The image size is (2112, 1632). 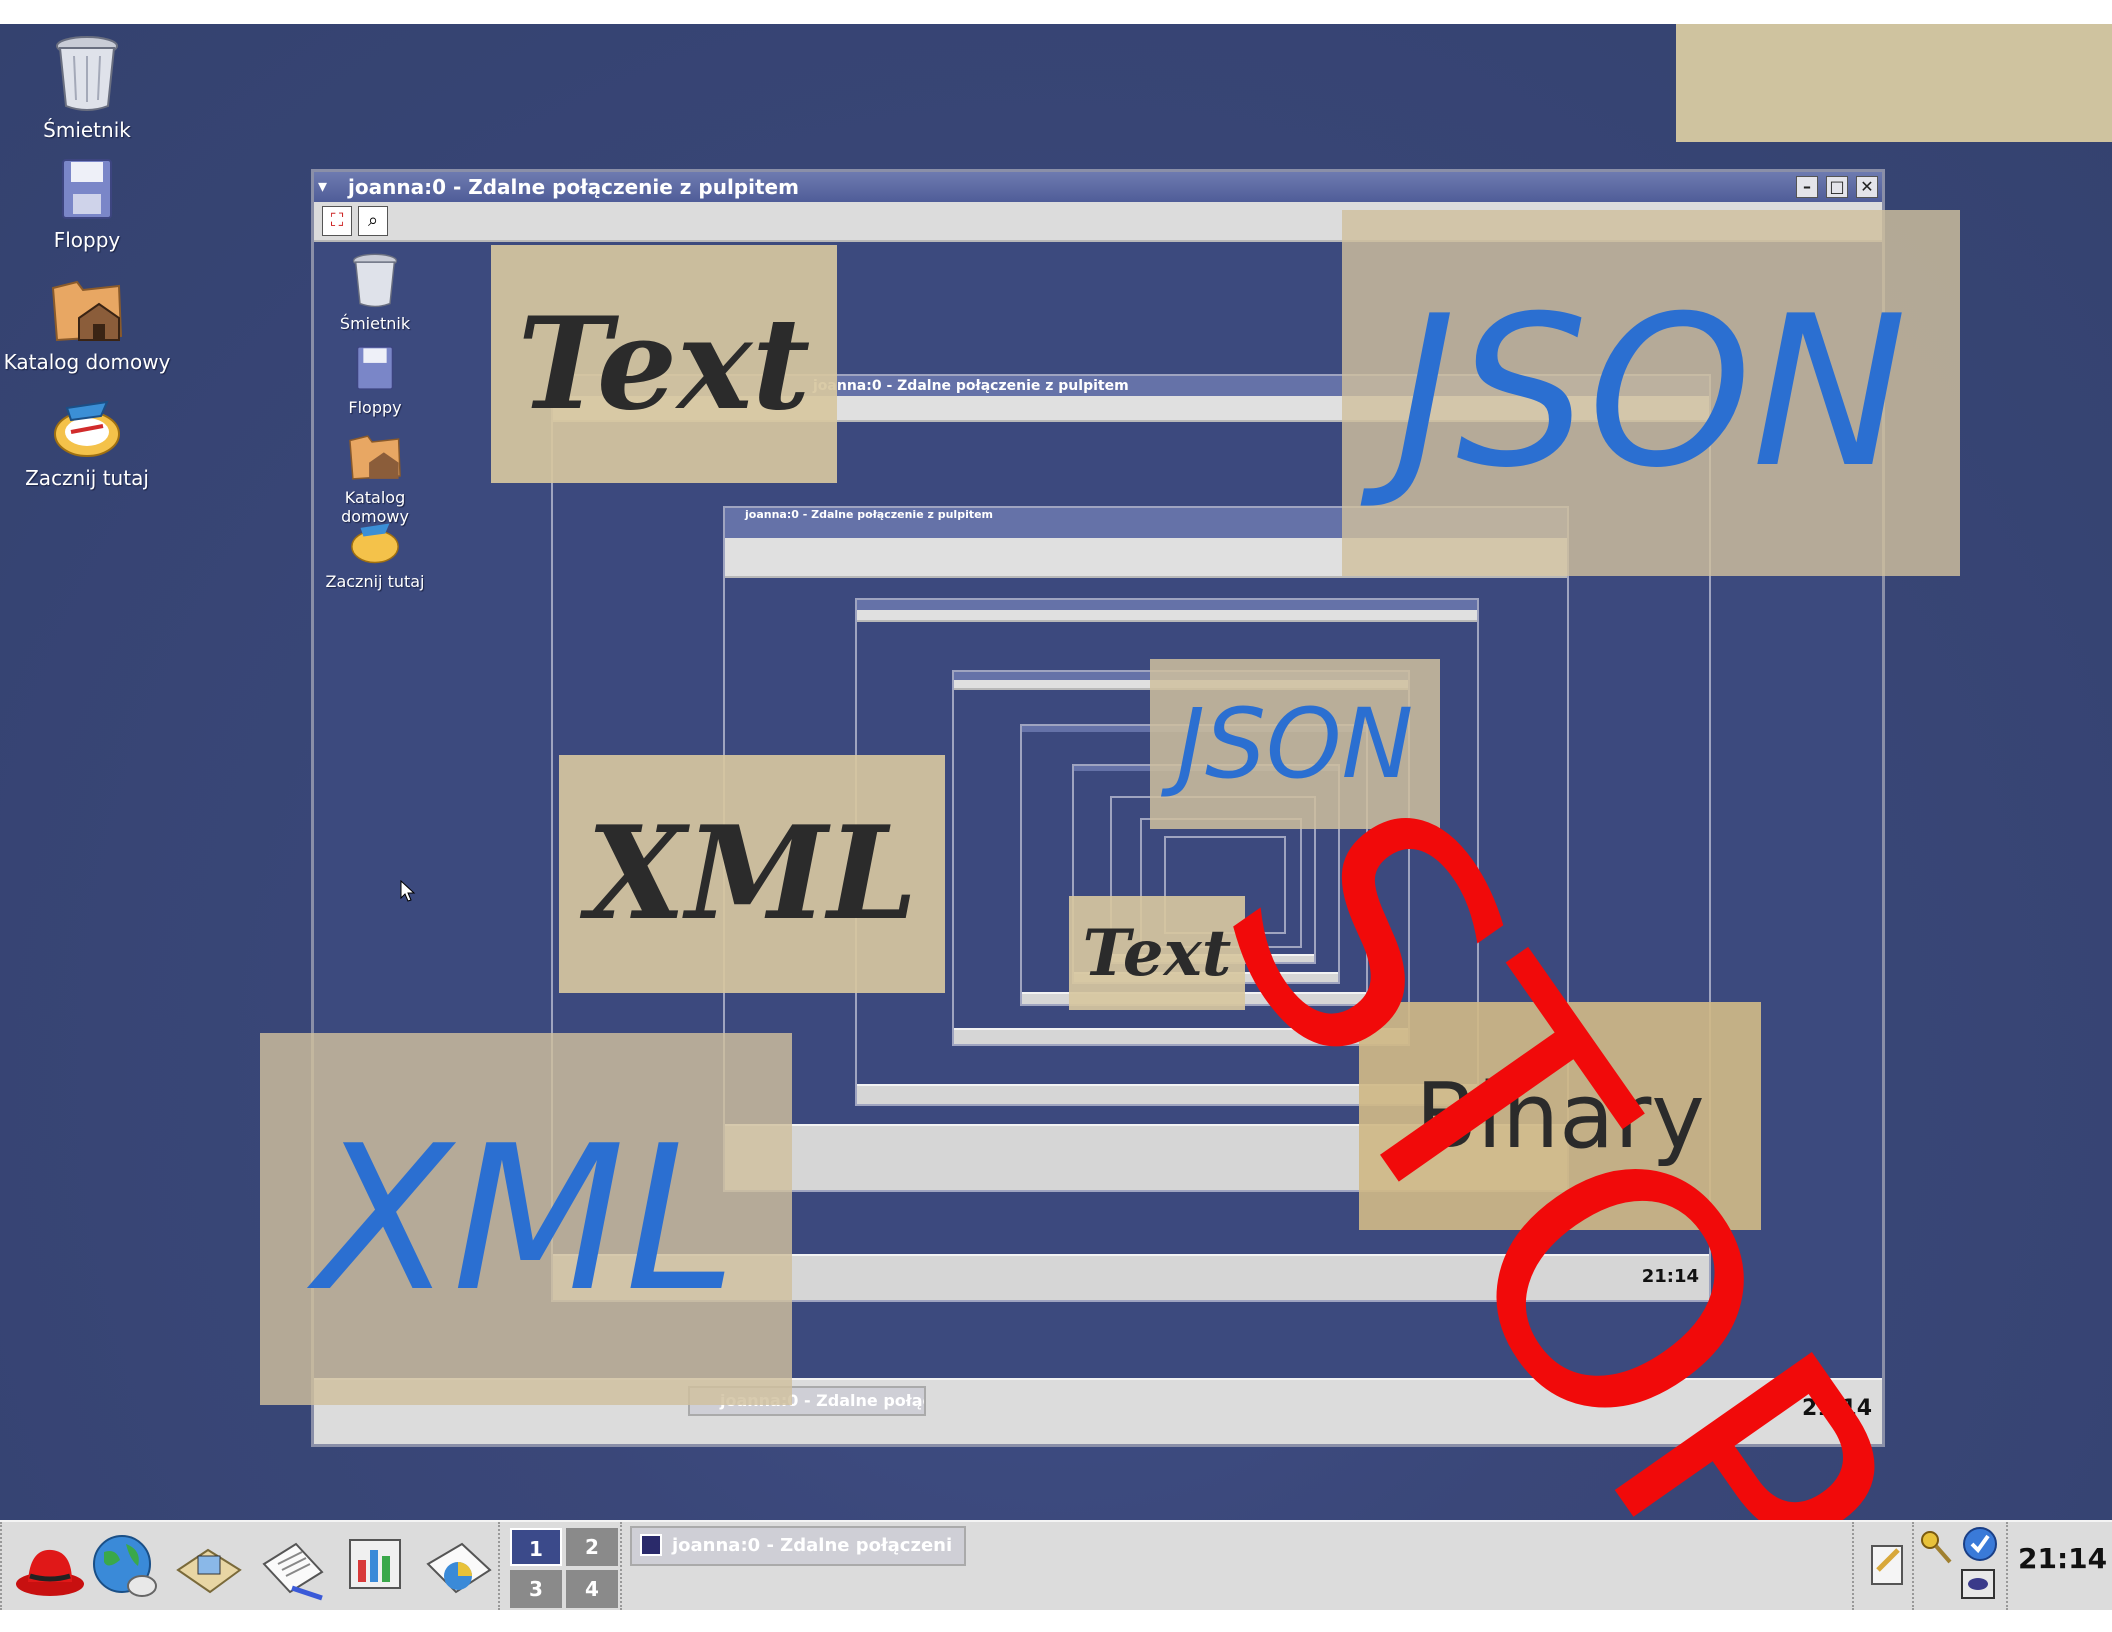 What do you see at coordinates (1936, 1548) in the screenshot?
I see `keys-icon` at bounding box center [1936, 1548].